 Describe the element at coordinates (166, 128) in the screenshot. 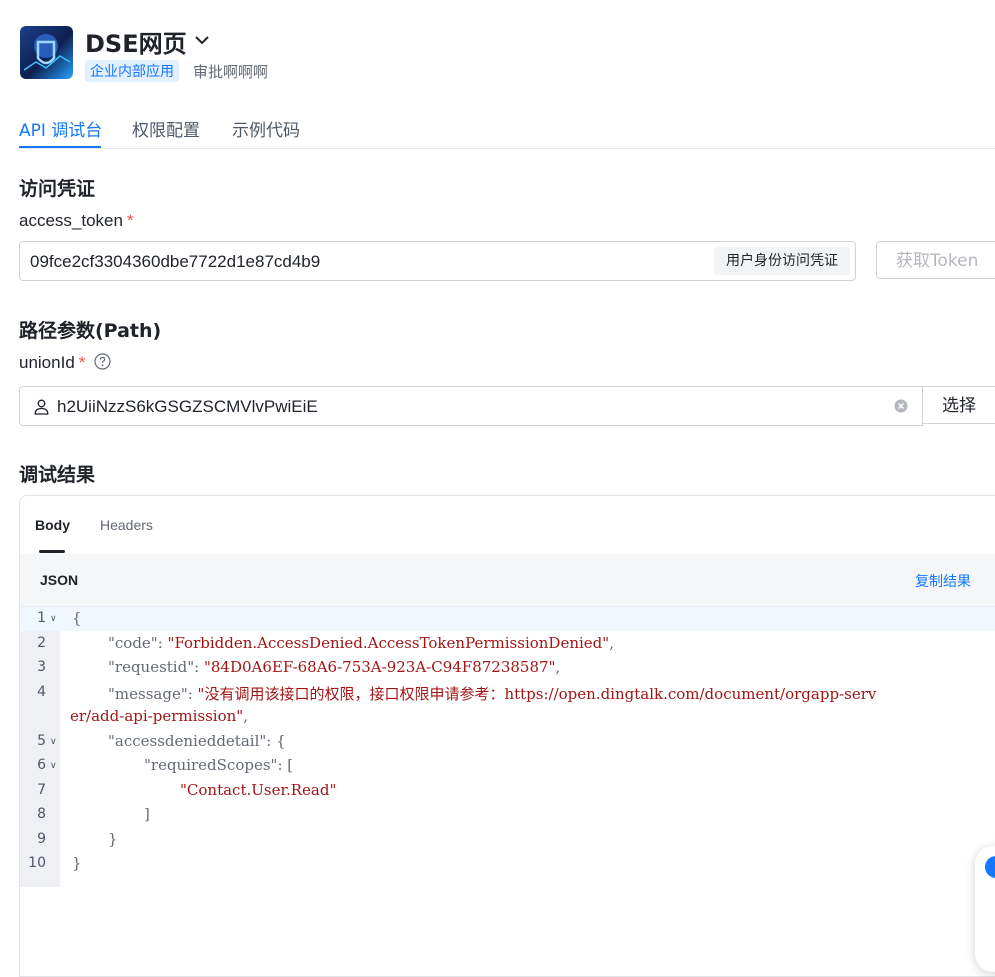

I see `tab-permissions: 权限配置` at that location.